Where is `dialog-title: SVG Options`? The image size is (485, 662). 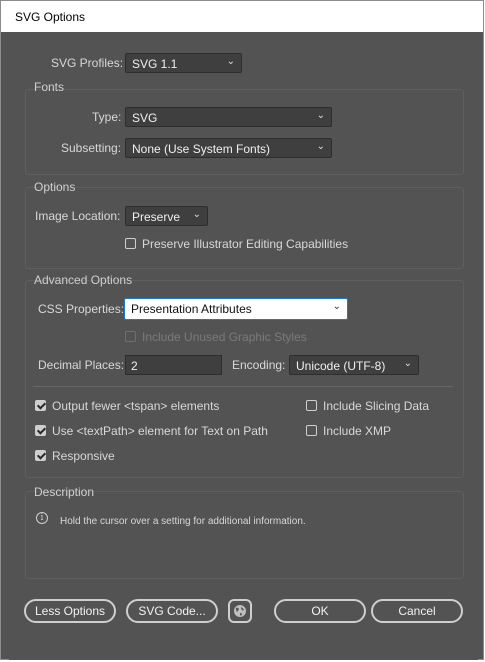
dialog-title: SVG Options is located at coordinates (50, 17).